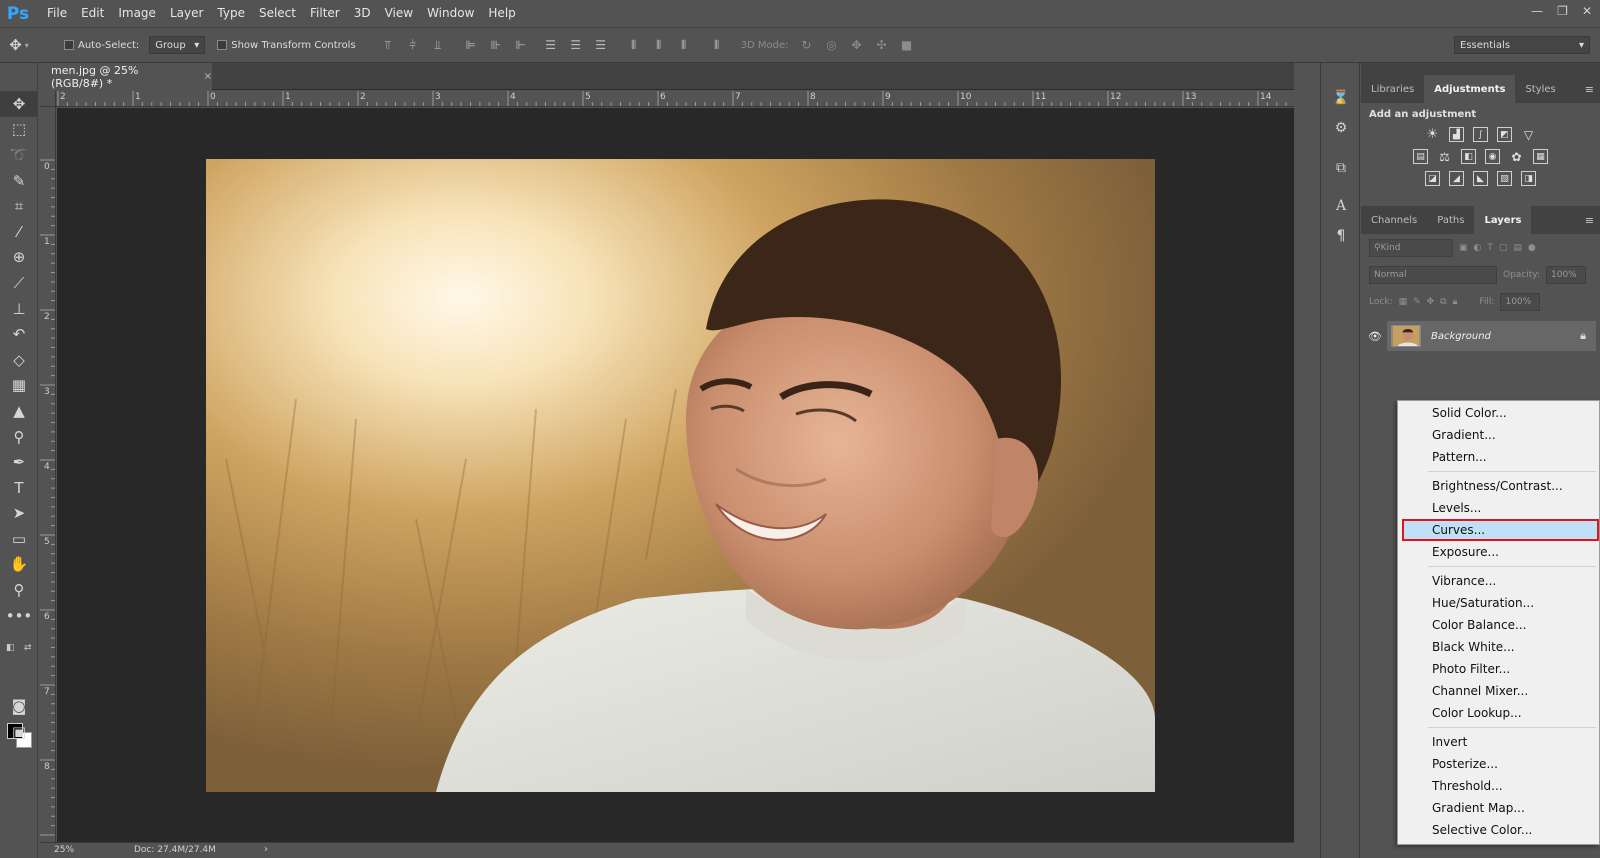 This screenshot has height=858, width=1600. Describe the element at coordinates (659, 45) in the screenshot. I see `distribute-hcenter-icon: ⦀` at that location.